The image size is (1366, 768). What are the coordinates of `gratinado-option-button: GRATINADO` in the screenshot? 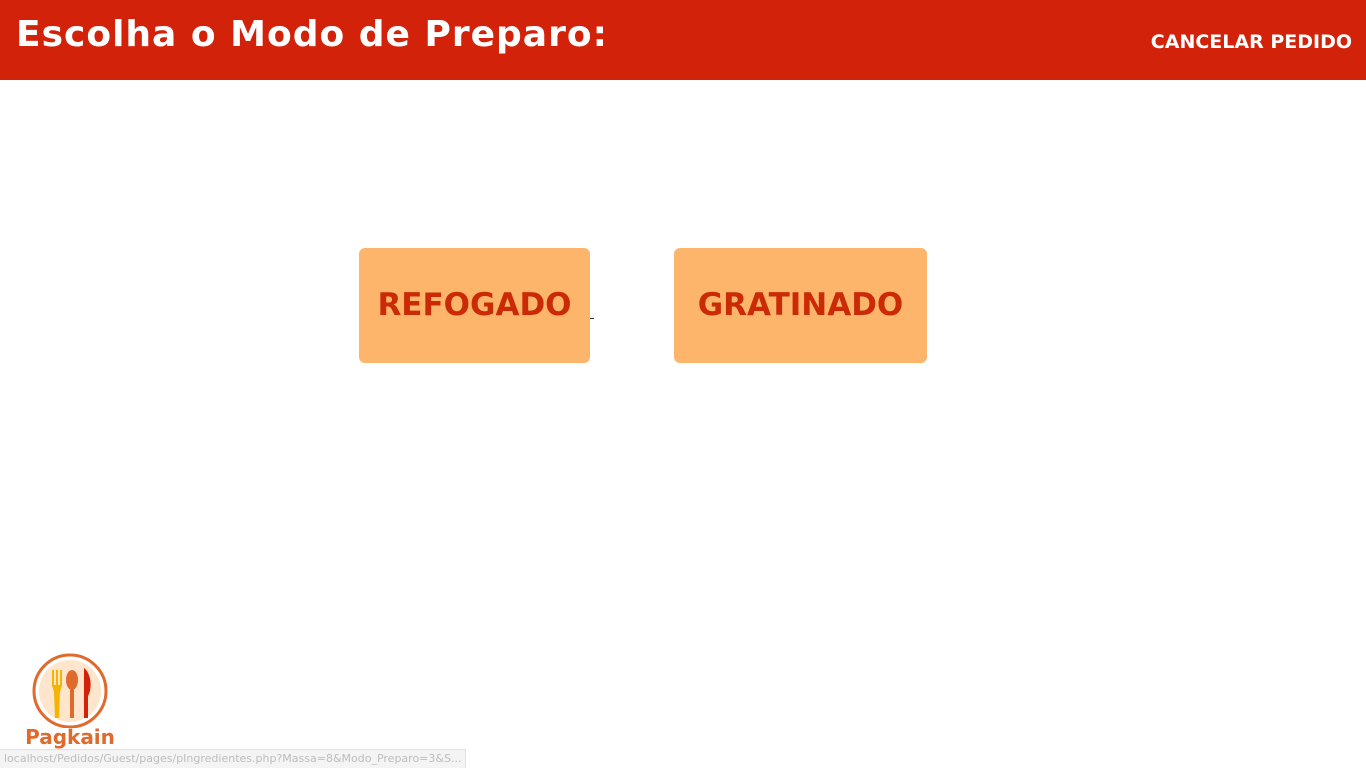 It's located at (800, 305).